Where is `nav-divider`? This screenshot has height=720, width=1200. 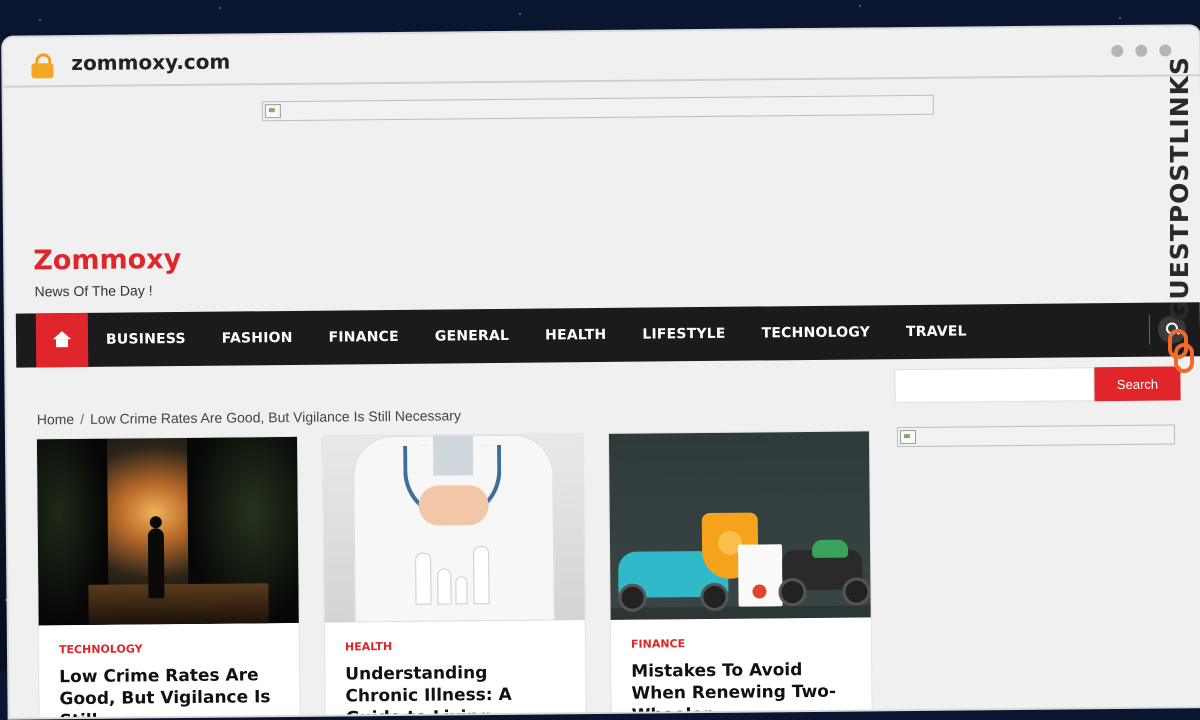
nav-divider is located at coordinates (1149, 330).